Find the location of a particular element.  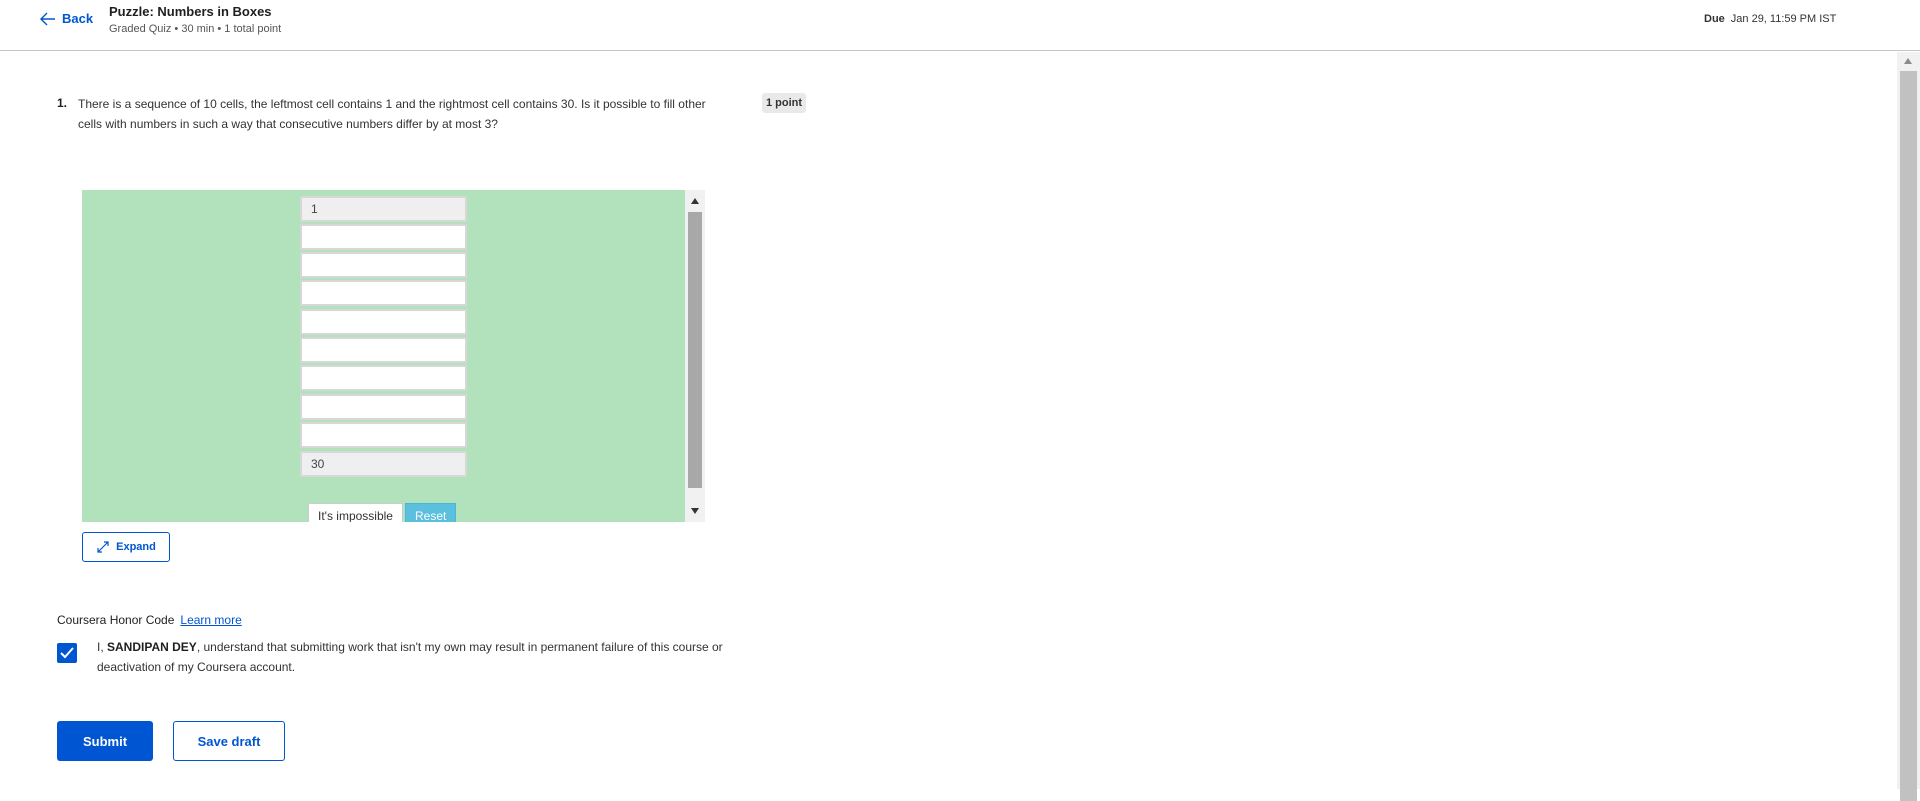

frame-scrollbar is located at coordinates (695, 356).